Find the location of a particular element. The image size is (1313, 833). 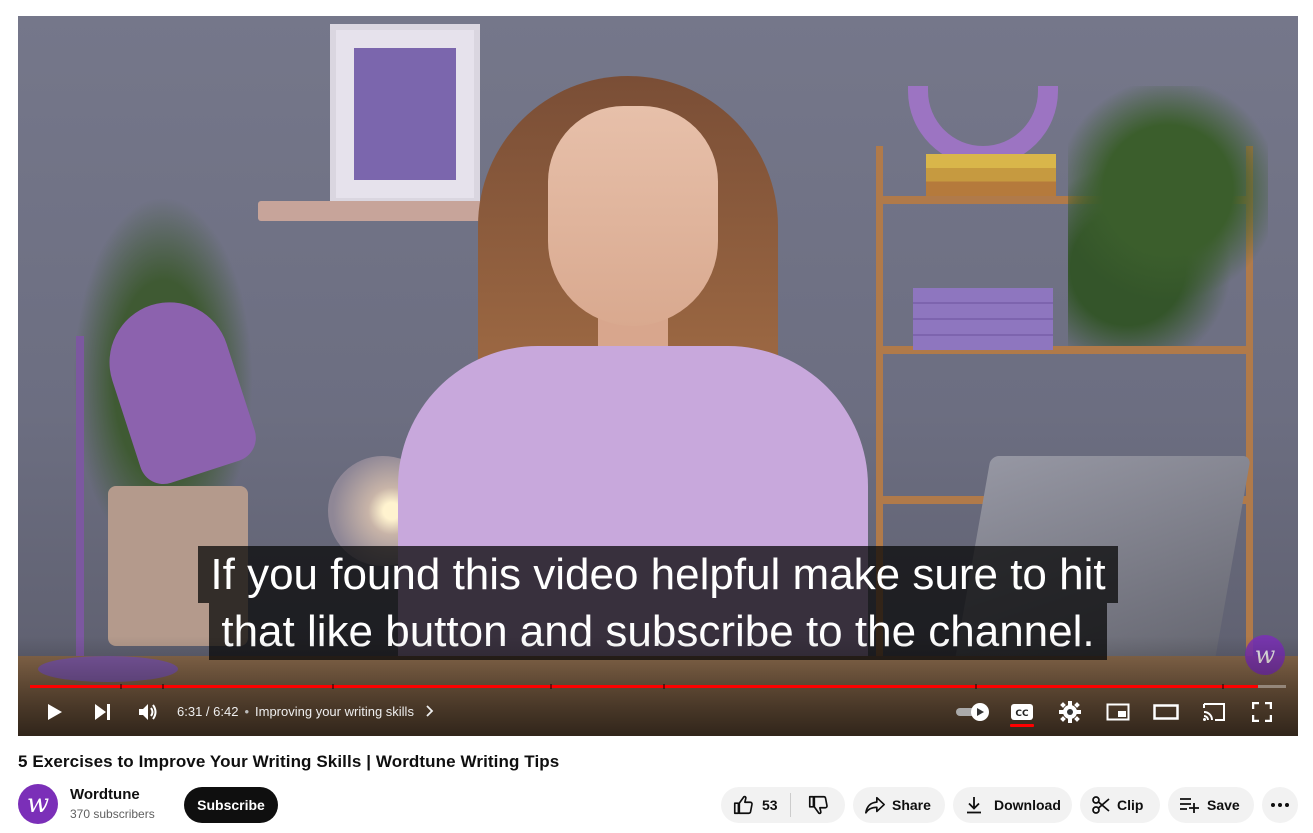

next-icon is located at coordinates (102, 712).